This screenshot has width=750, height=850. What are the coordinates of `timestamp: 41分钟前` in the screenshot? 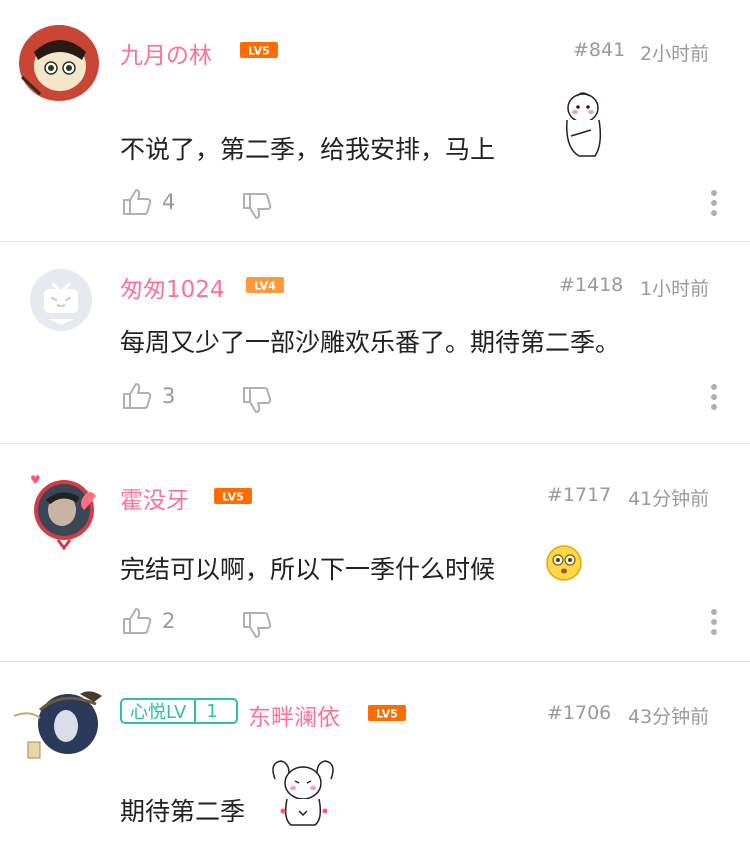 It's located at (669, 499).